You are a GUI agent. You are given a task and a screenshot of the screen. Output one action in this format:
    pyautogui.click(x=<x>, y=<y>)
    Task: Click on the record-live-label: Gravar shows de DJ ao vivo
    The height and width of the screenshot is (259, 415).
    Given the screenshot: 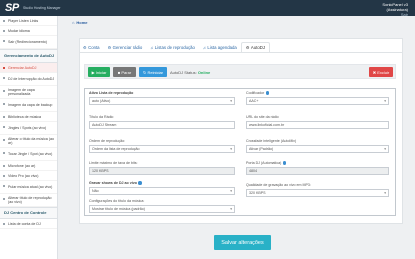 What is the action you would take?
    pyautogui.click(x=115, y=183)
    